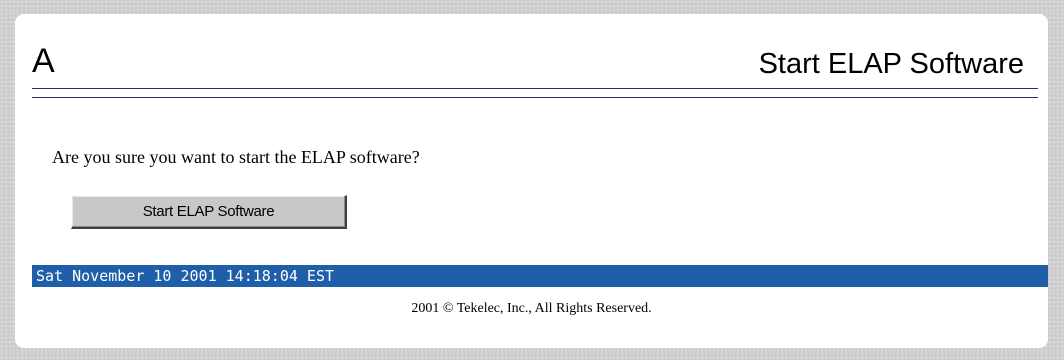 The image size is (1064, 360). What do you see at coordinates (535, 97) in the screenshot?
I see `header-divider-bottom` at bounding box center [535, 97].